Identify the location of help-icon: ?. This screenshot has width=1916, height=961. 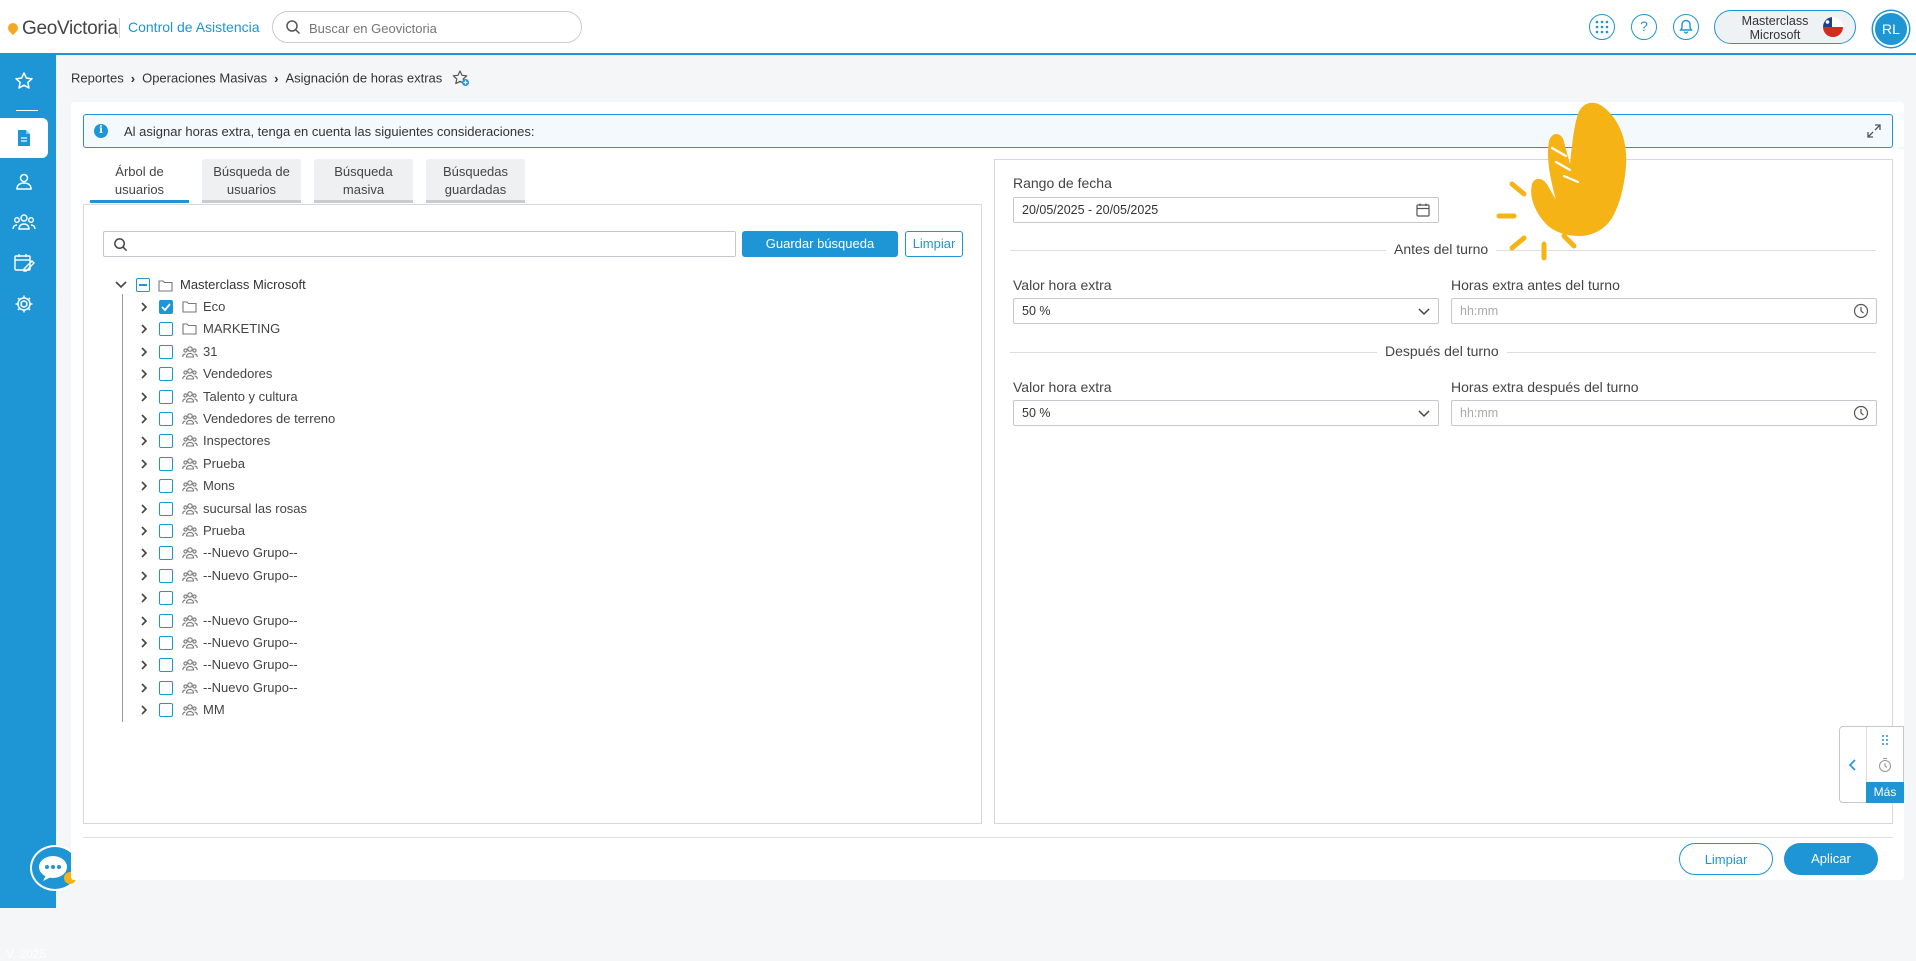
(1644, 27).